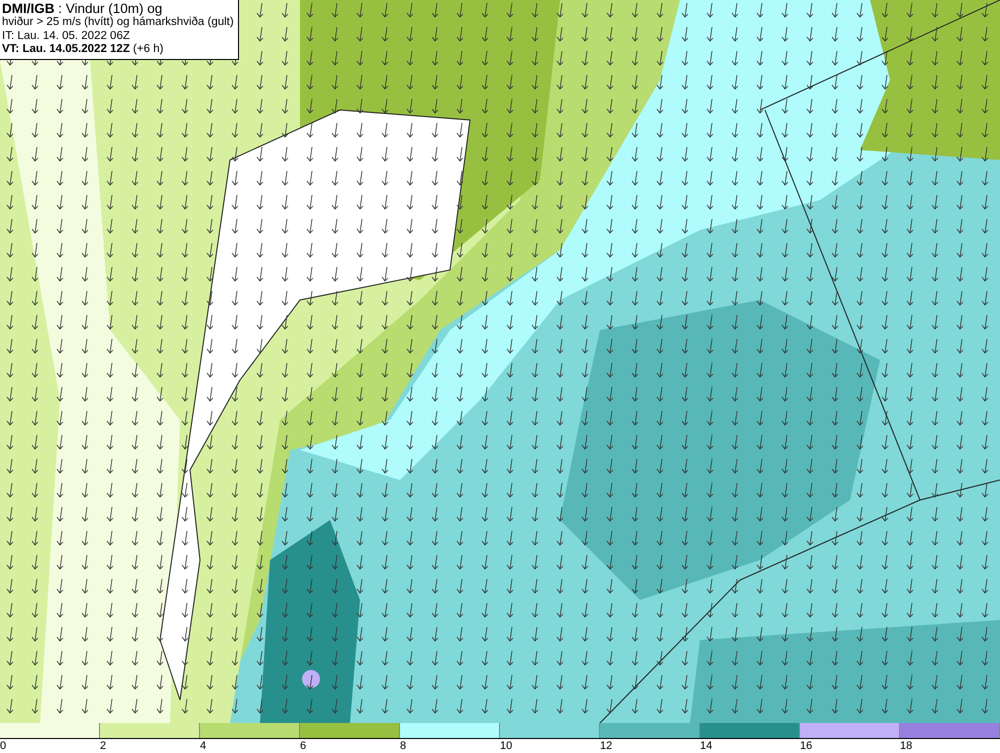 This screenshot has width=1000, height=753. What do you see at coordinates (3, 746) in the screenshot?
I see `tick-label: 0` at bounding box center [3, 746].